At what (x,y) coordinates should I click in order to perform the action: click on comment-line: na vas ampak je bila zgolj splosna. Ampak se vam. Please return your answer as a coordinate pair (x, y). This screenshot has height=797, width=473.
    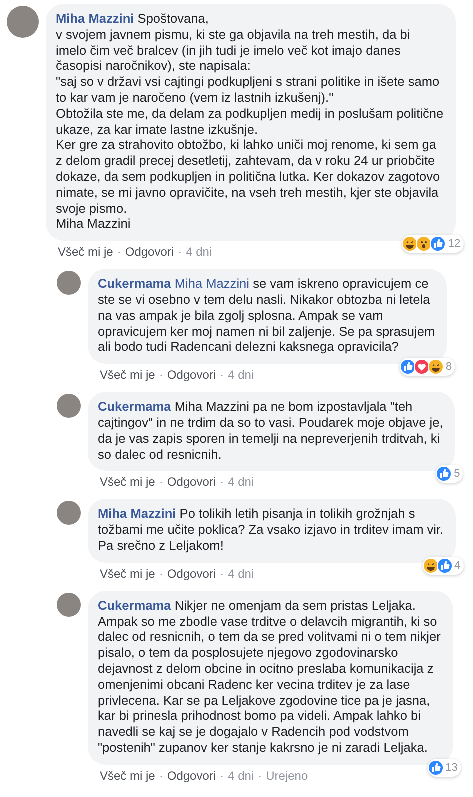
    Looking at the image, I should click on (241, 316).